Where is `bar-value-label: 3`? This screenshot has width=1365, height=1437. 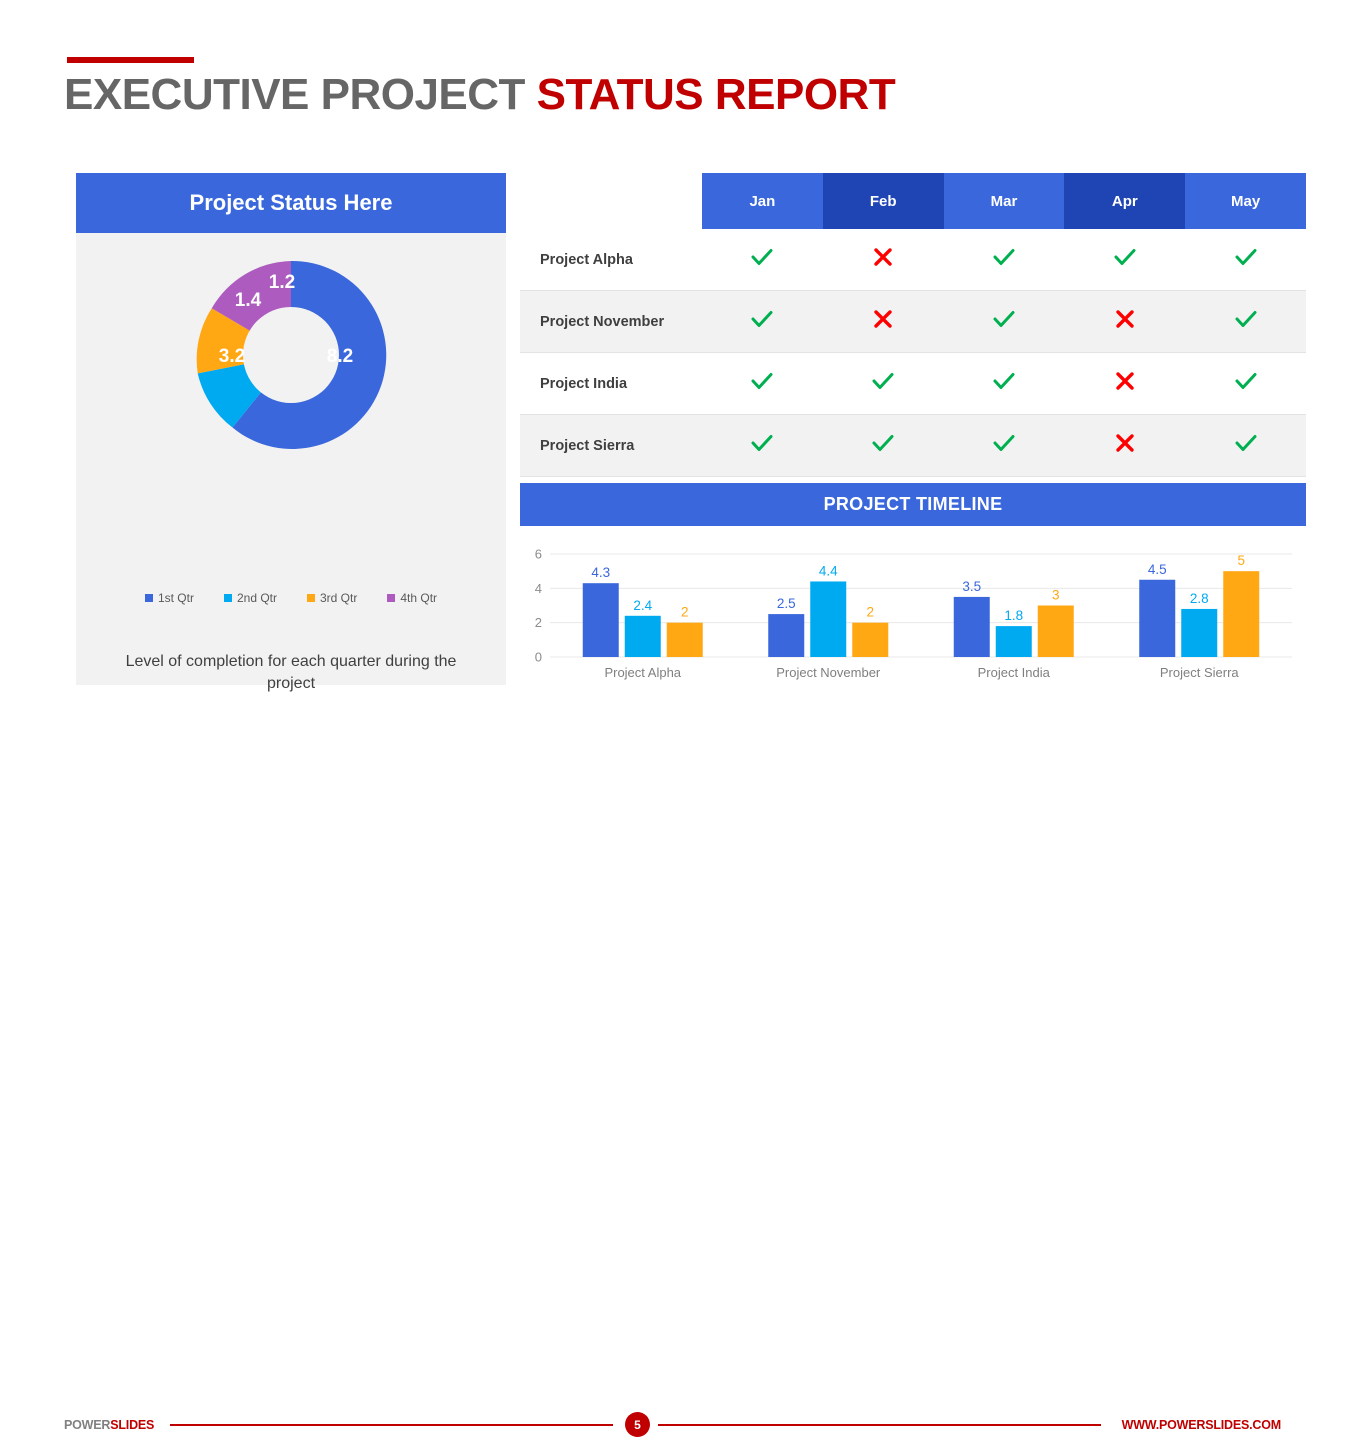 bar-value-label: 3 is located at coordinates (1056, 595).